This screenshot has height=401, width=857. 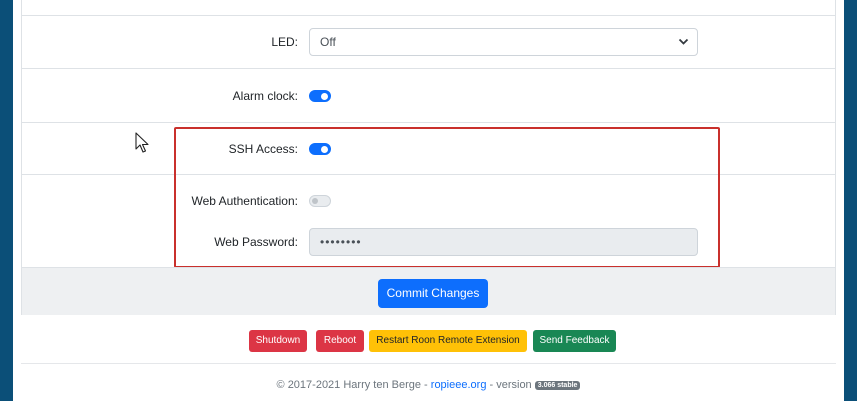 I want to click on version-text: - version, so click(x=510, y=385).